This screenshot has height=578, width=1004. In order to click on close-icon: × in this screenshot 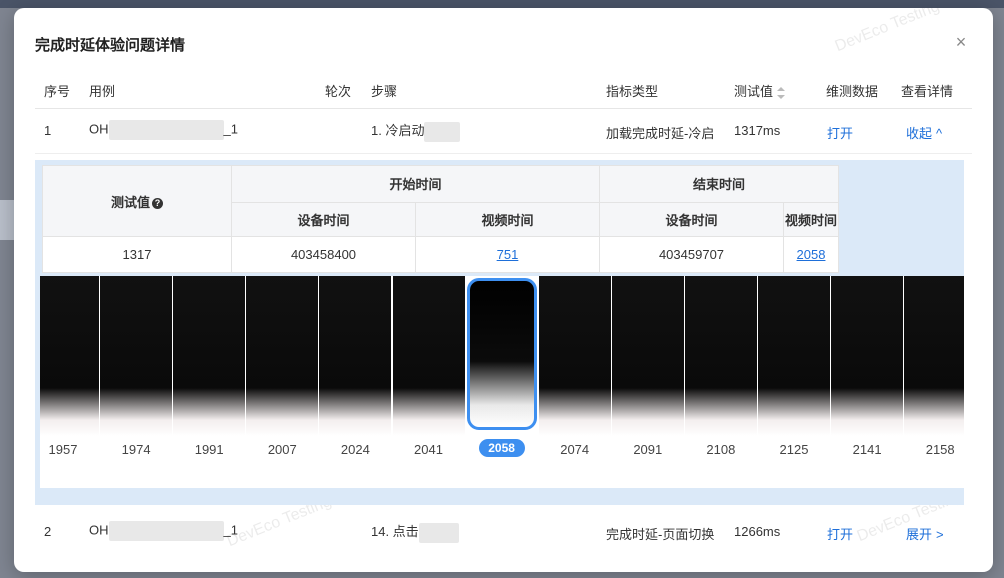, I will do `click(961, 42)`.